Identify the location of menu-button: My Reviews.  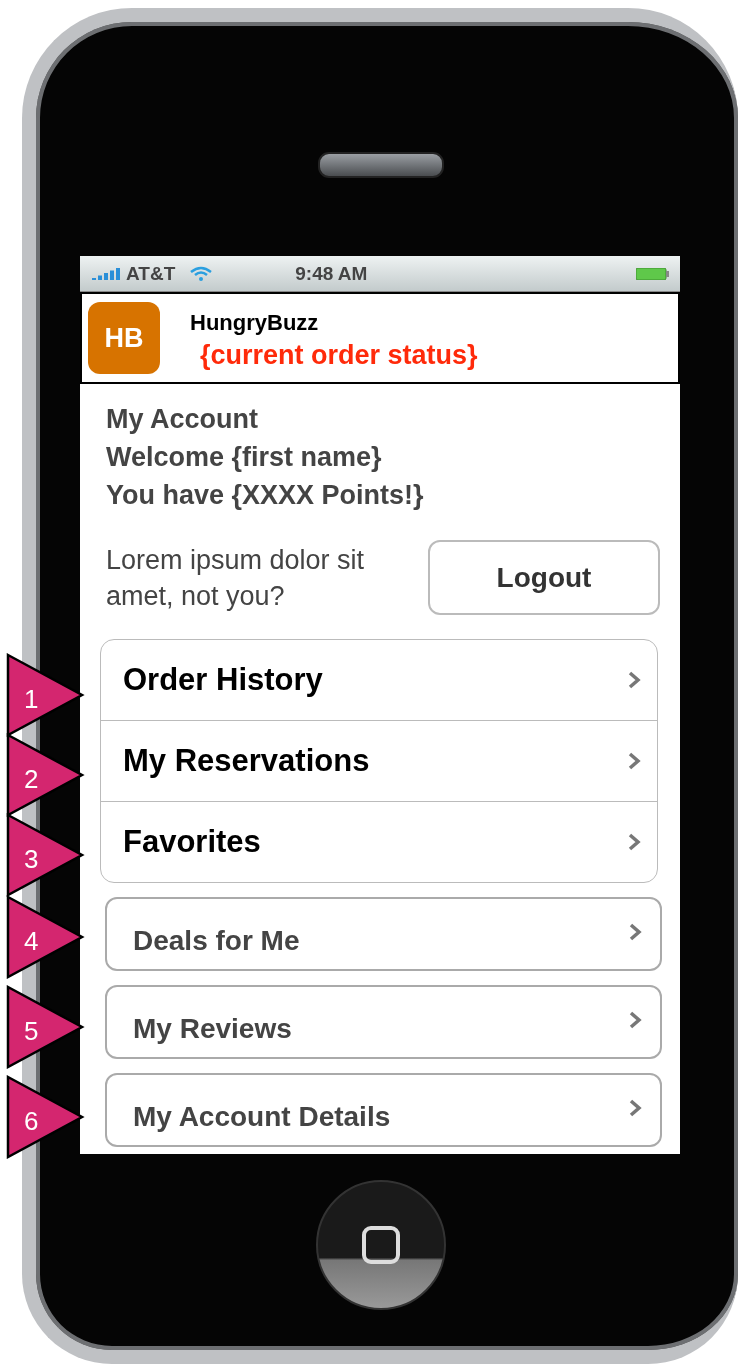
(383, 1022).